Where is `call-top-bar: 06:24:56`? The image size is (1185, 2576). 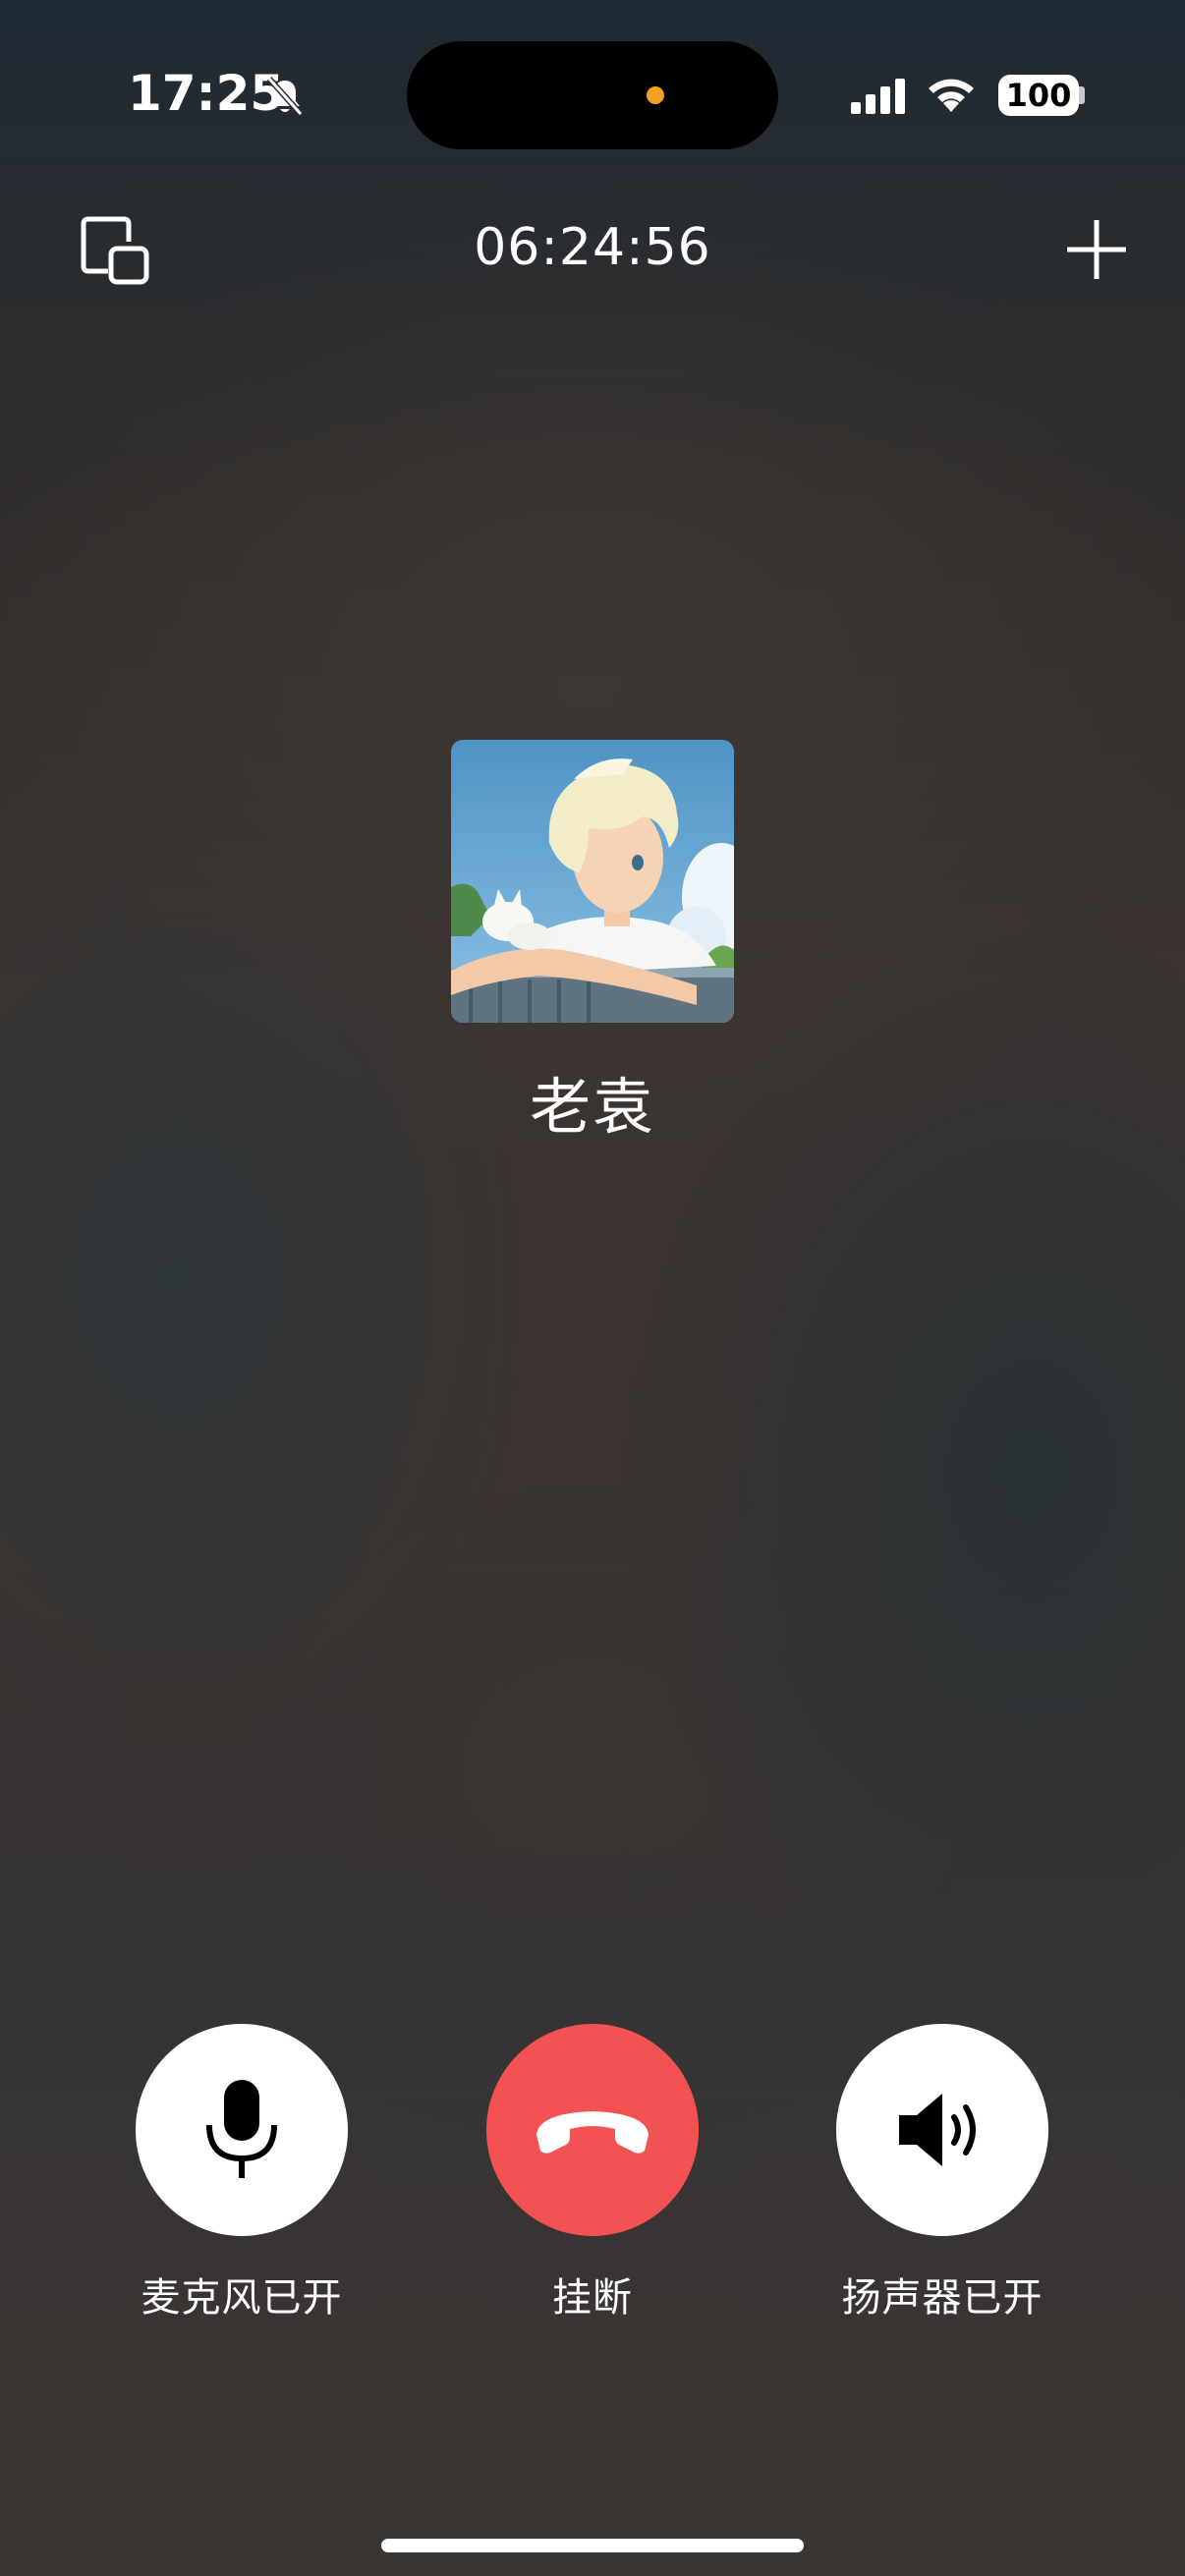
call-top-bar: 06:24:56 is located at coordinates (592, 250).